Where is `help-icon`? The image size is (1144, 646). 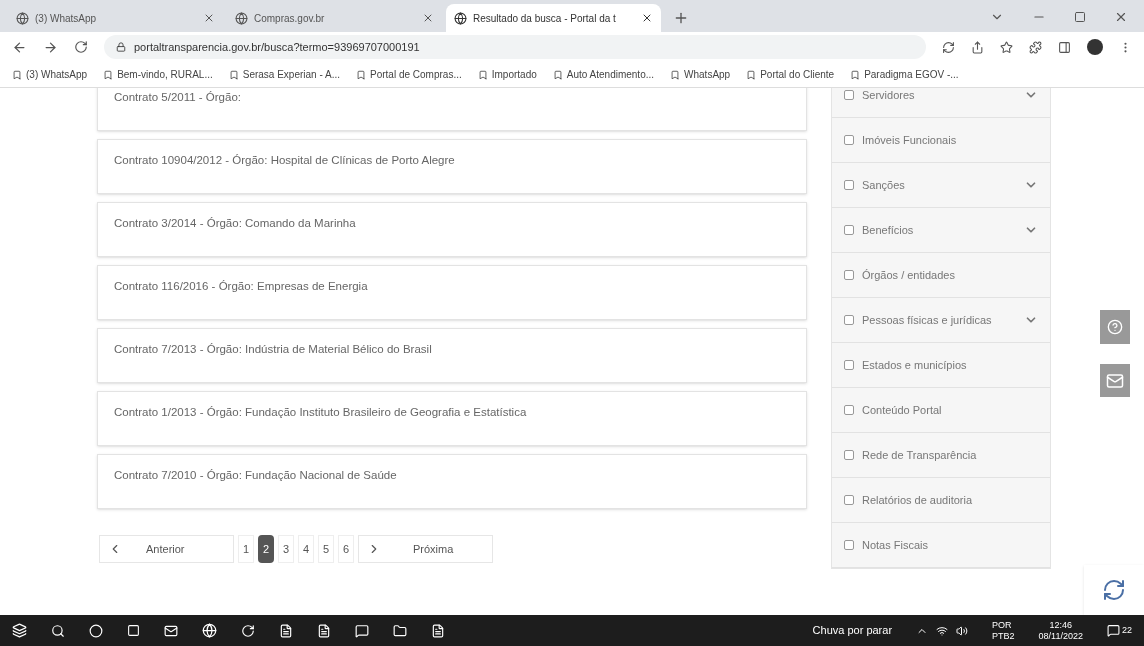 help-icon is located at coordinates (1115, 326).